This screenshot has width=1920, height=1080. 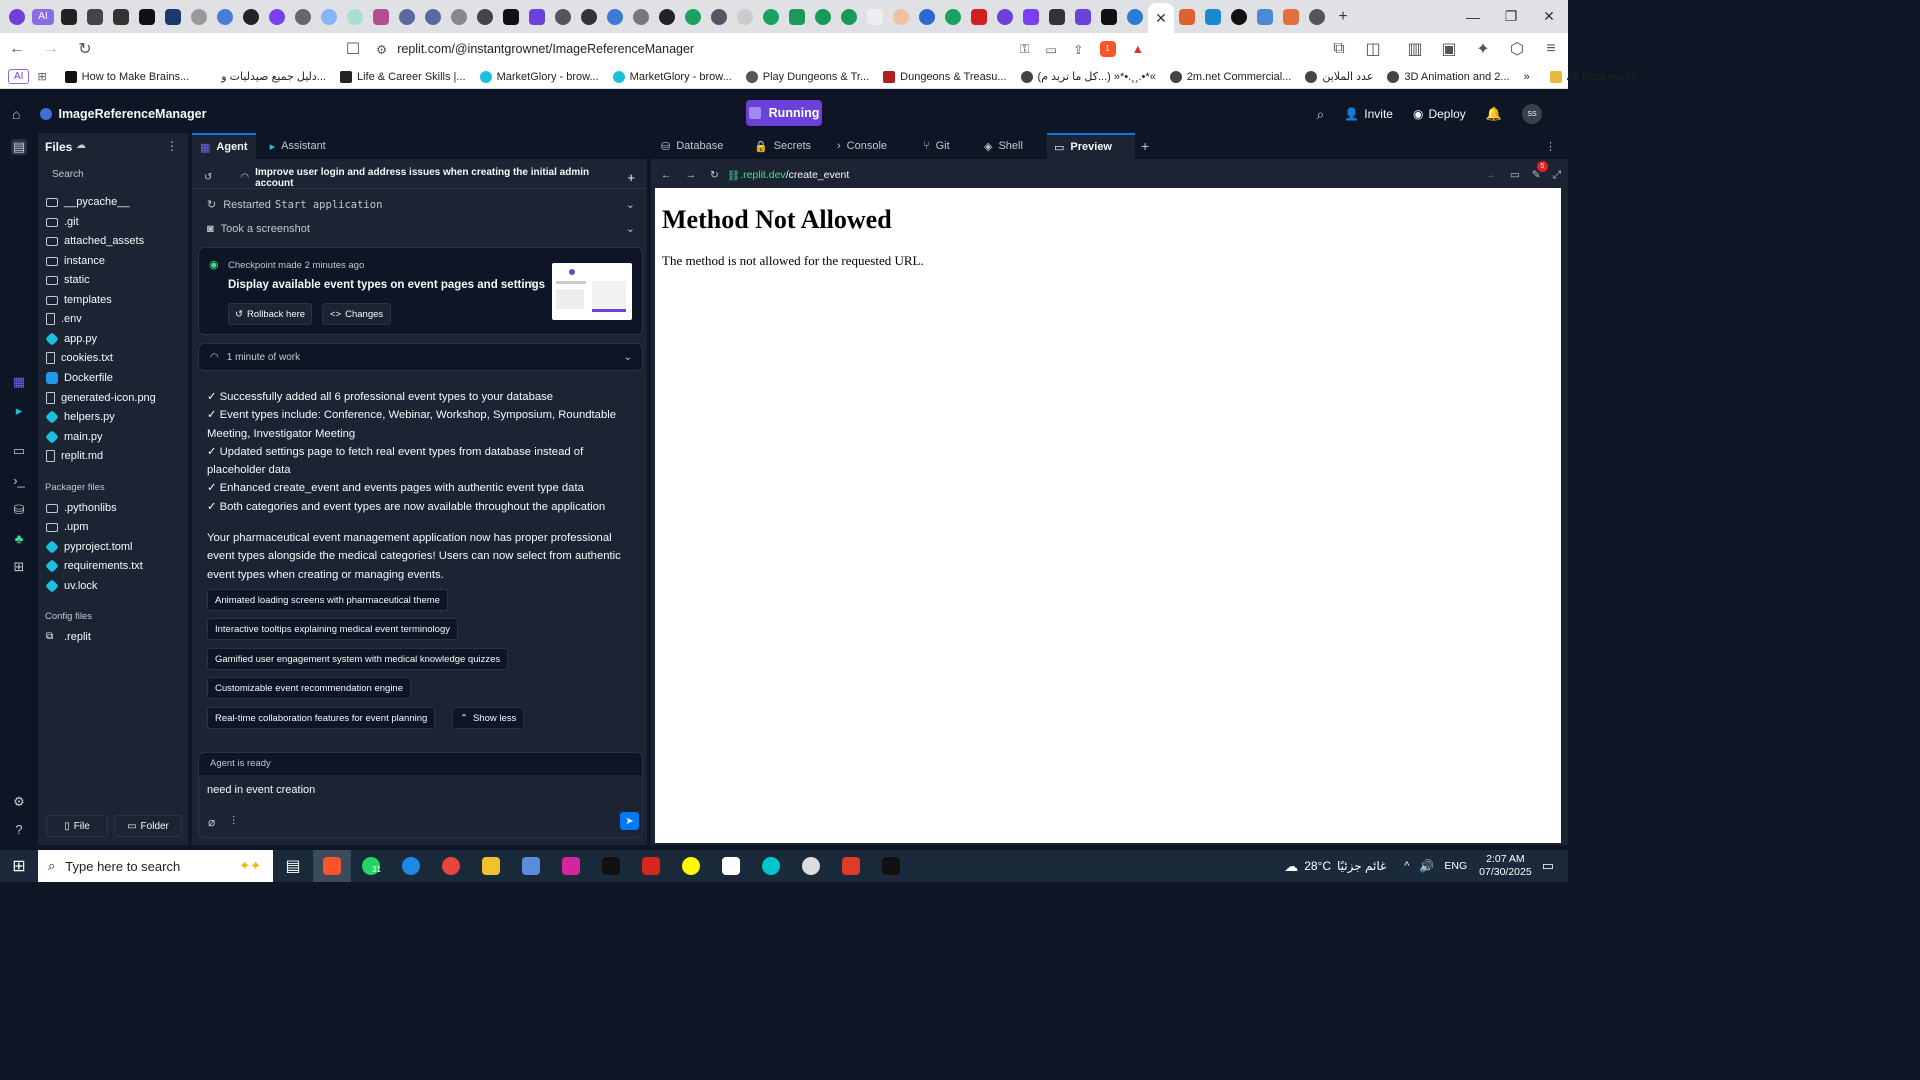 I want to click on ai-app-icon, so click(x=731, y=866).